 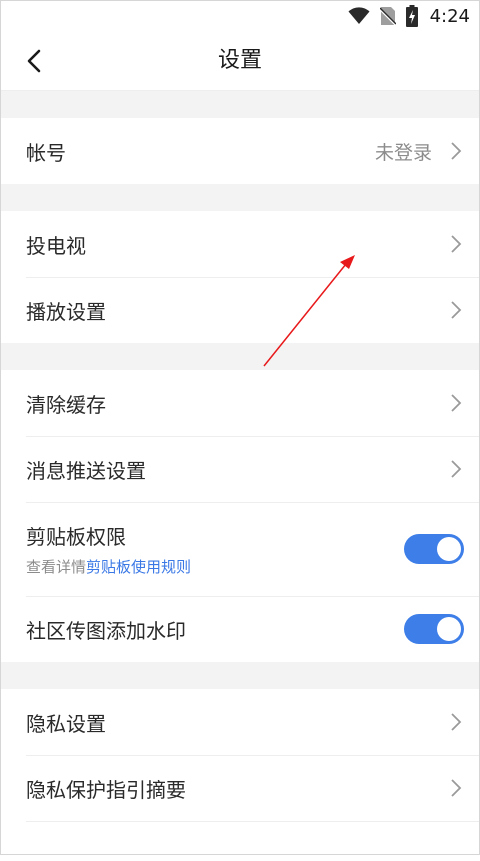 What do you see at coordinates (106, 630) in the screenshot?
I see `watermark-label: 社区传图添加水印` at bounding box center [106, 630].